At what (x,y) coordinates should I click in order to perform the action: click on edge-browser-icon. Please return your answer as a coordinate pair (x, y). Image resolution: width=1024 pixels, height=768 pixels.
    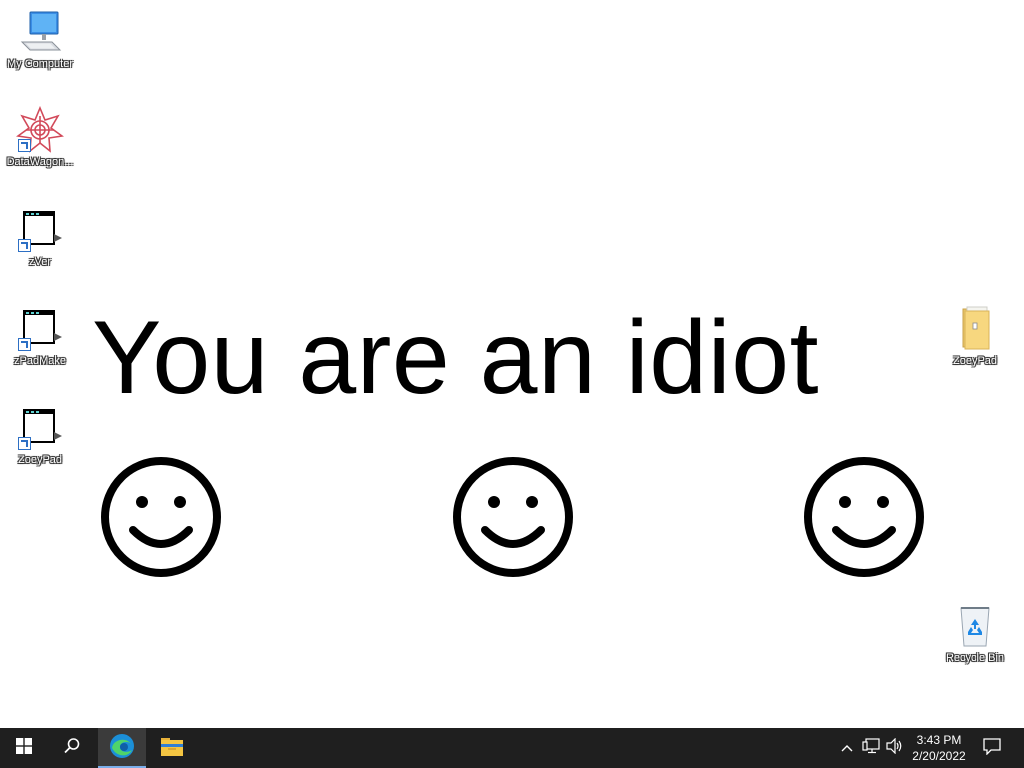
    Looking at the image, I should click on (122, 748).